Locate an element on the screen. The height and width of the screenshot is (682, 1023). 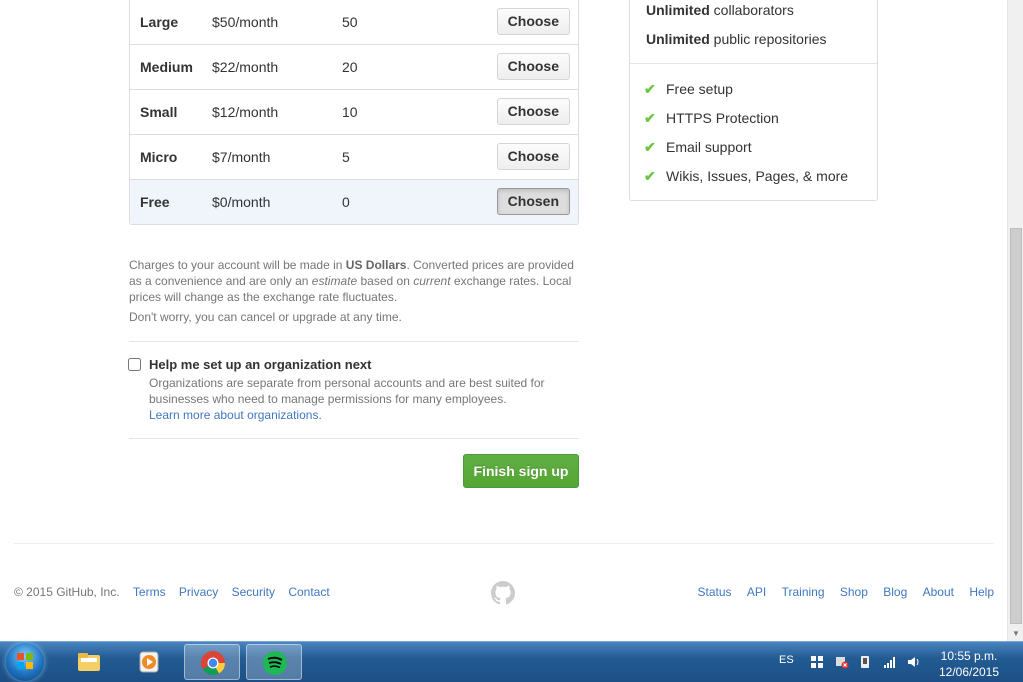
currency-note-text: based on is located at coordinates (385, 281).